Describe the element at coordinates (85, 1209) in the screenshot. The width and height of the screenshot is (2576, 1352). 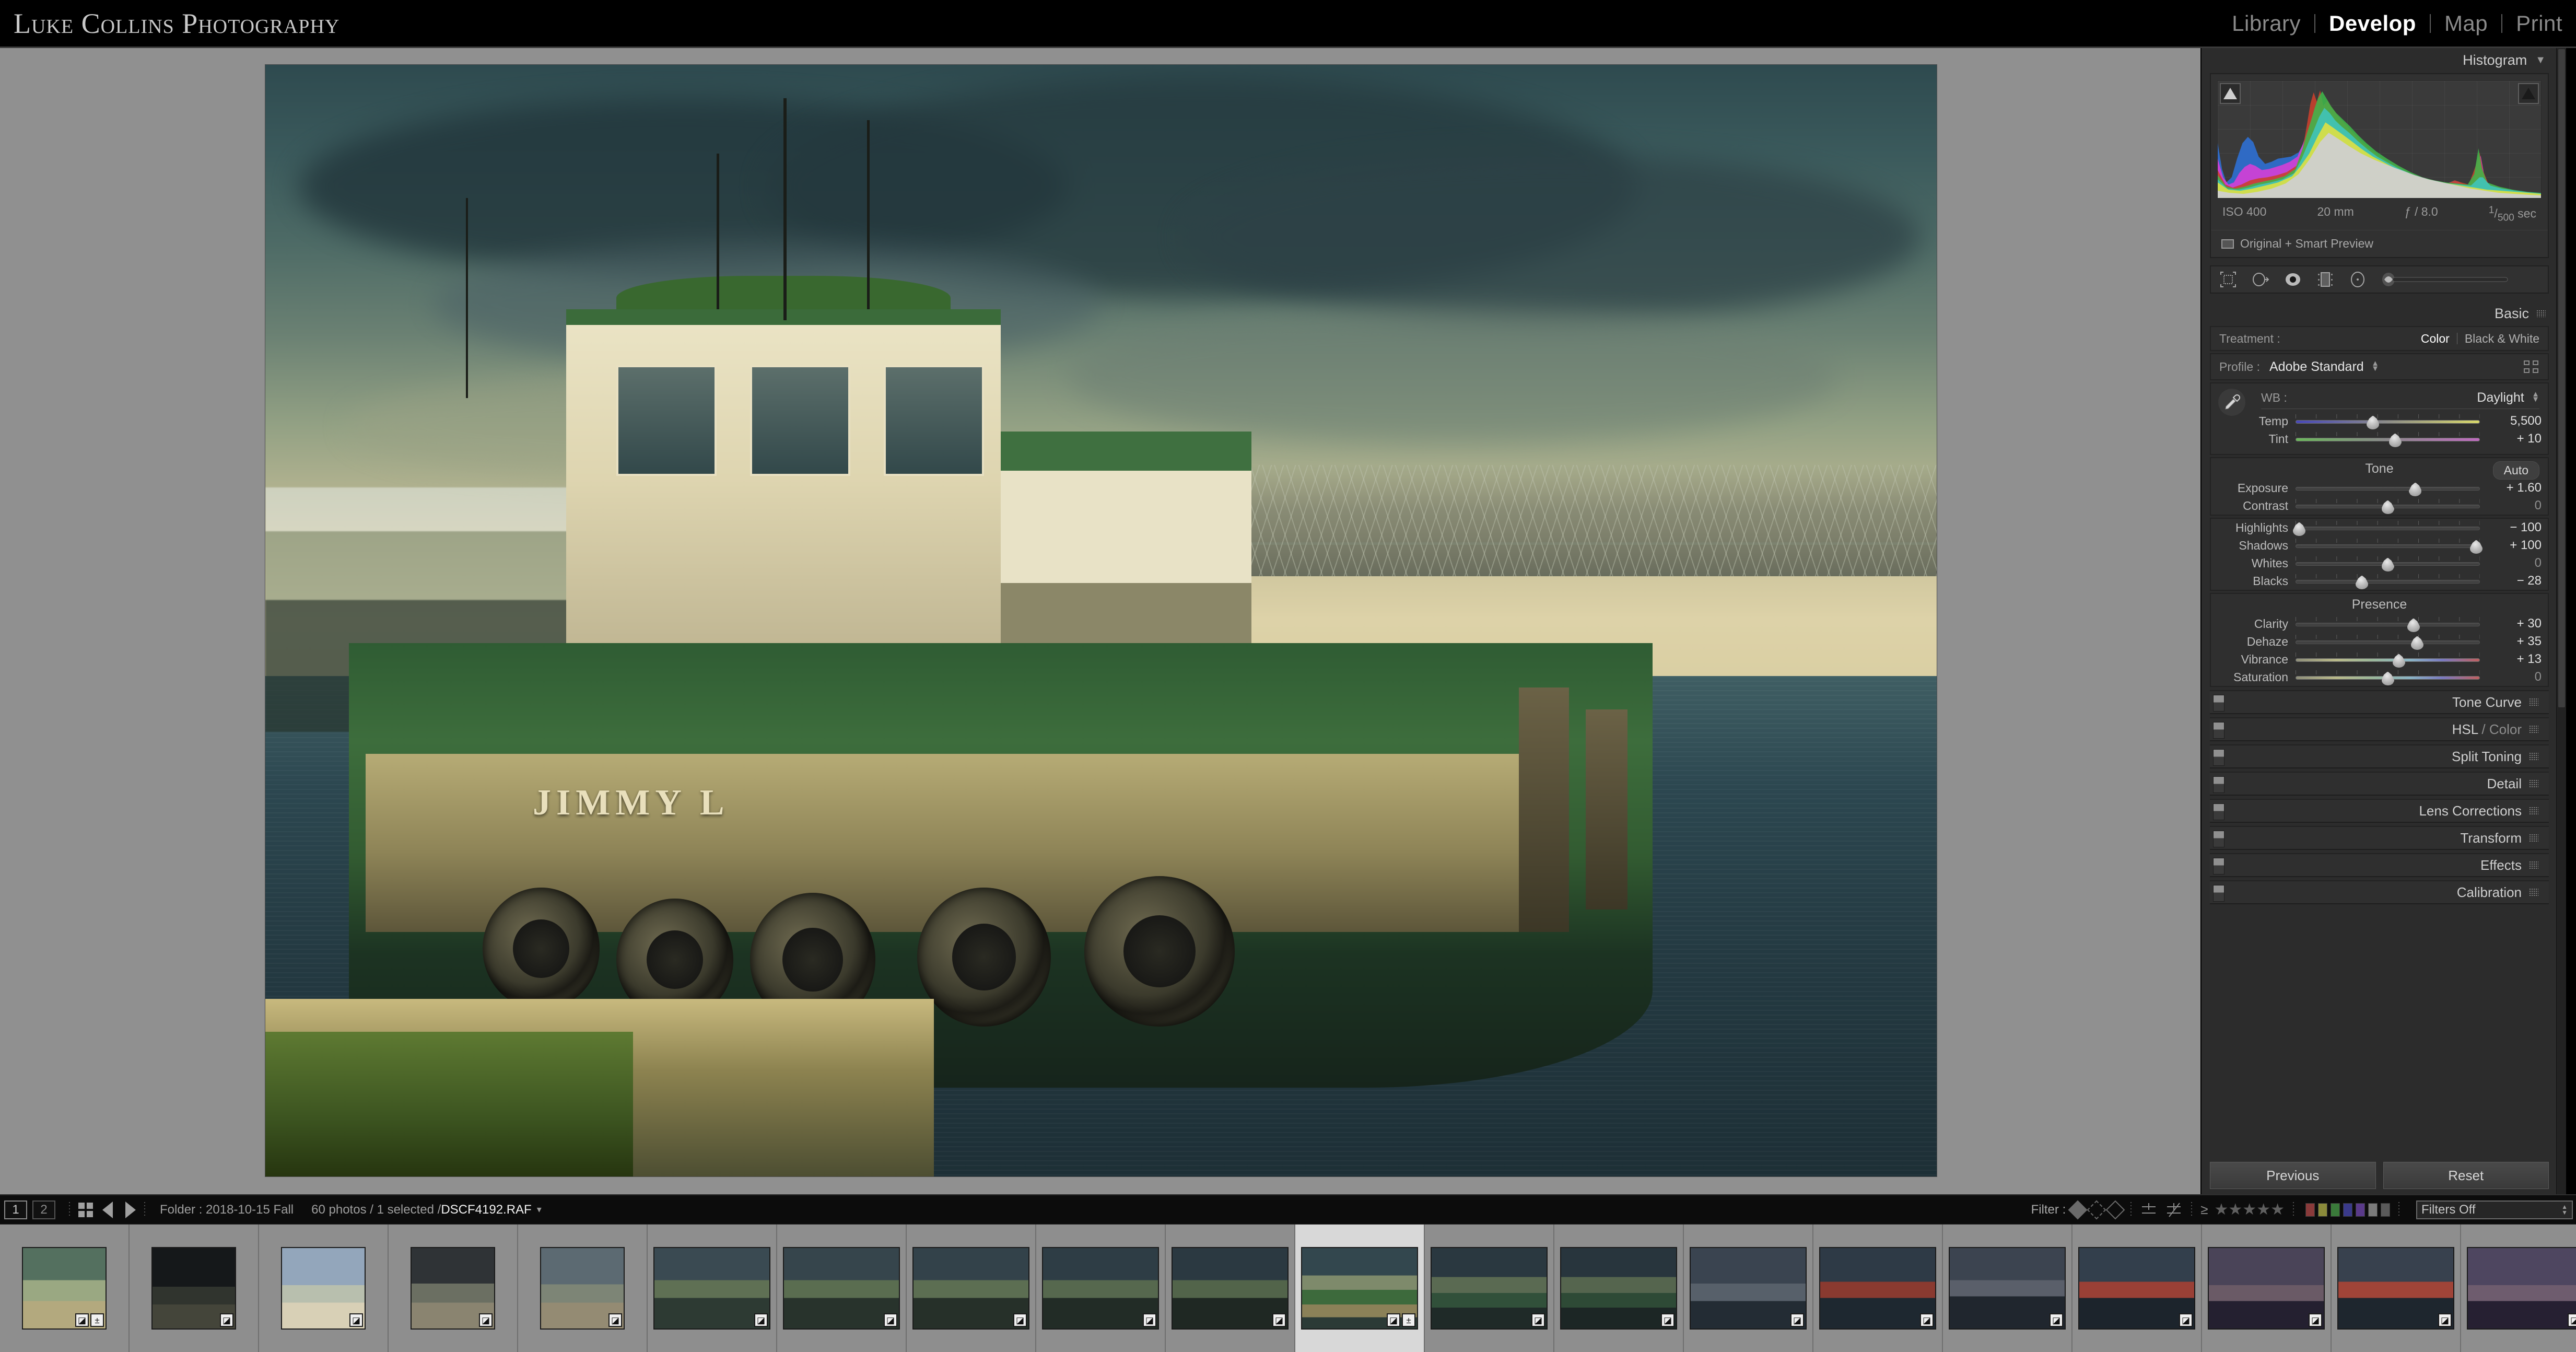
I see `grid-view-icon` at that location.